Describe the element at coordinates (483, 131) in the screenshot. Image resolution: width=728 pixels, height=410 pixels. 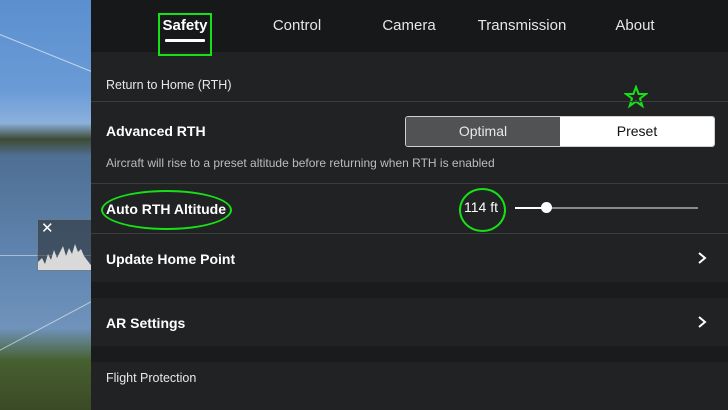
I see `rth-option-optimal: Optimal` at that location.